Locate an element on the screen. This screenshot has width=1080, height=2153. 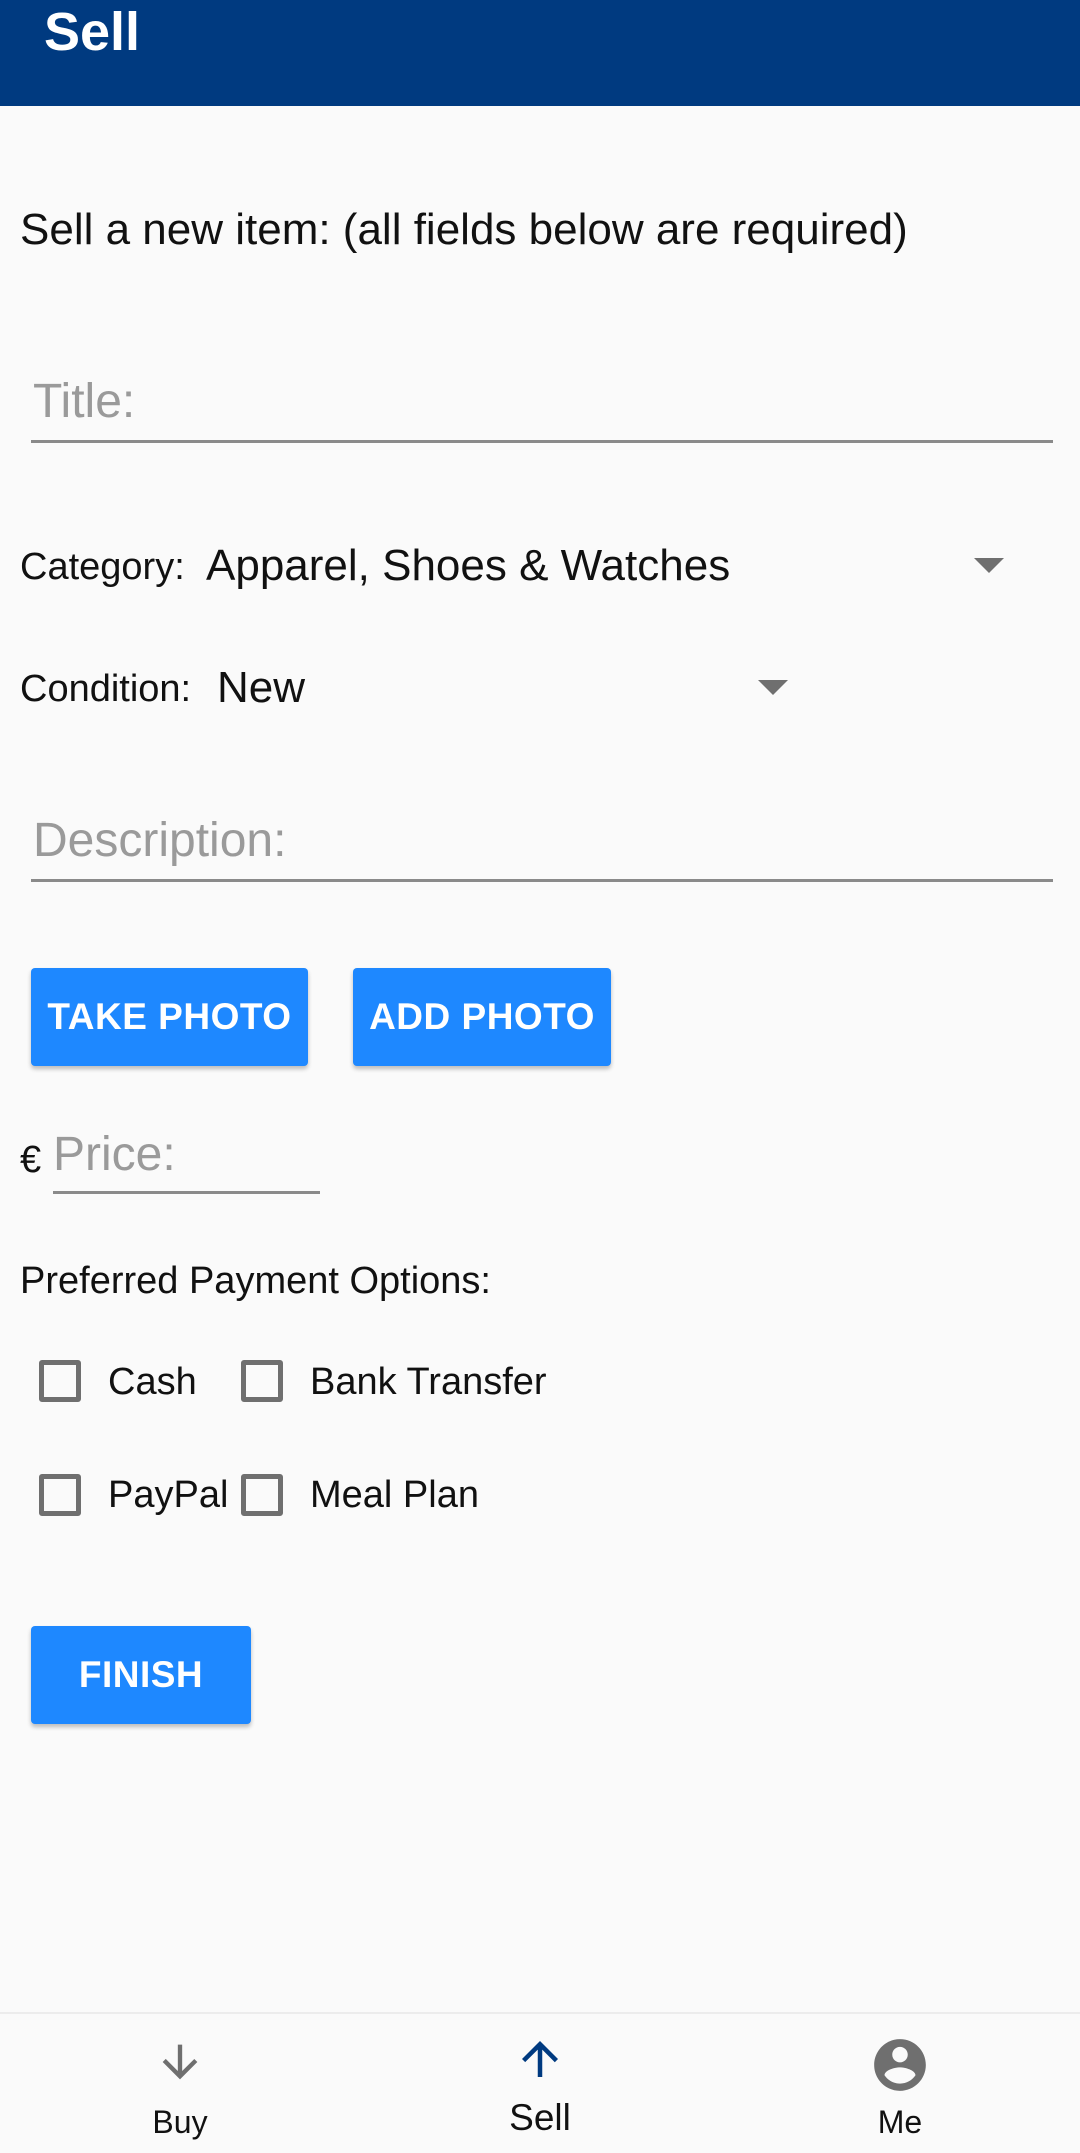
account-circle-icon is located at coordinates (900, 2065).